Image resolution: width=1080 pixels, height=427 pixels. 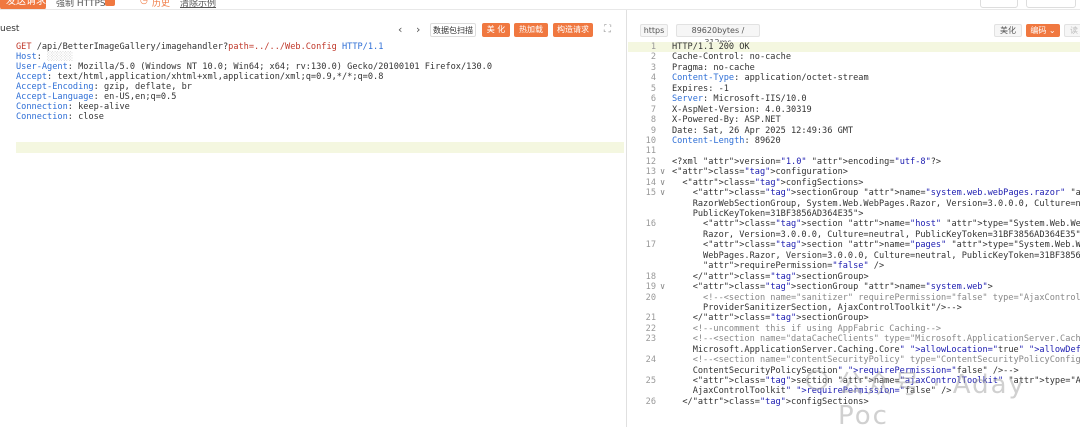 What do you see at coordinates (1072, 30) in the screenshot?
I see `response-extra-button: 读` at bounding box center [1072, 30].